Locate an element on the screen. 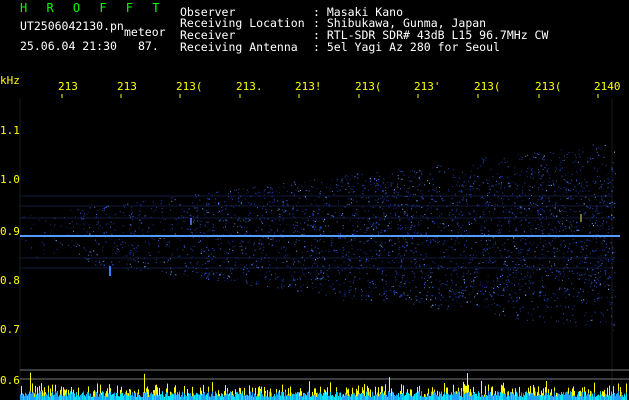 Image resolution: width=629 pixels, height=400 pixels. signal-level-bars is located at coordinates (323, 386).